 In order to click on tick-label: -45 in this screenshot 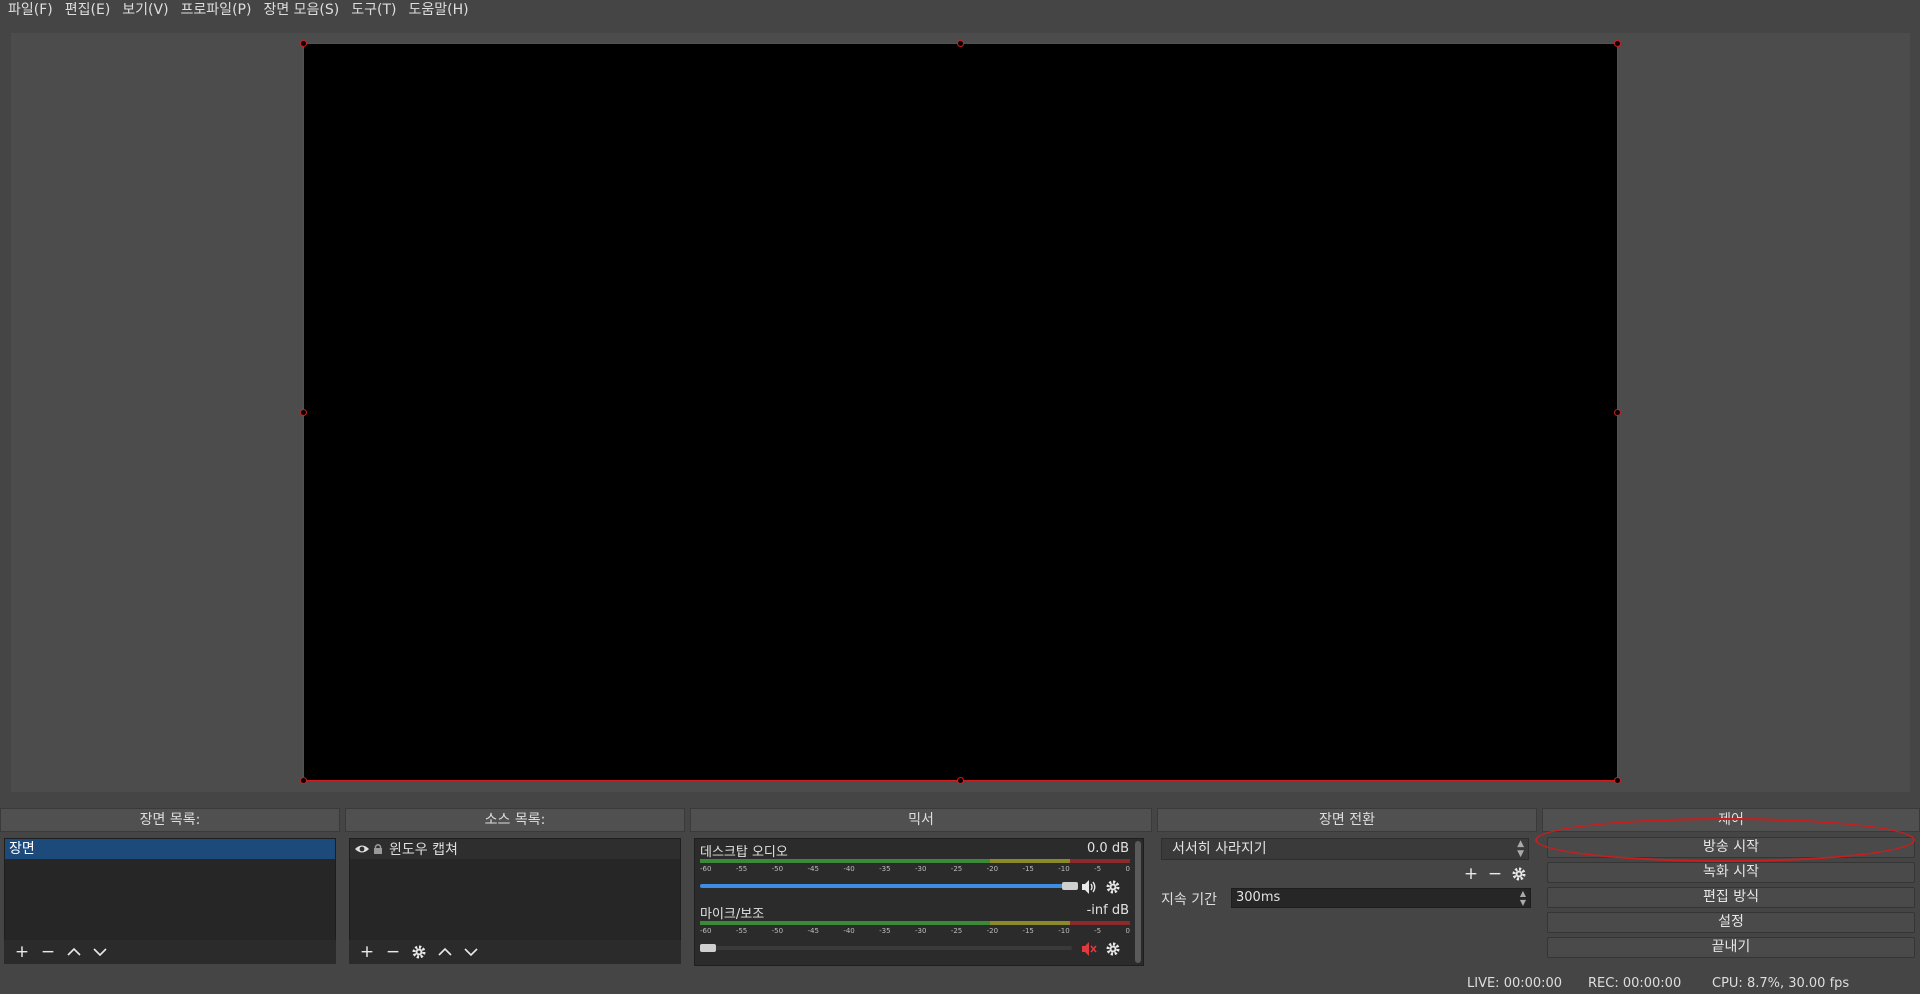, I will do `click(813, 931)`.